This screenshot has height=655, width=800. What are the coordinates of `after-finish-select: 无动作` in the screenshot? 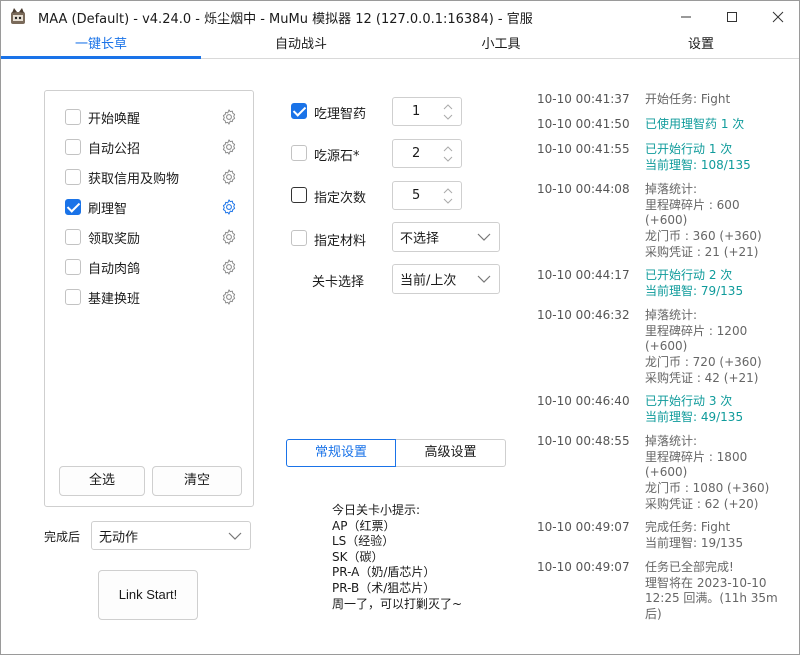 It's located at (171, 535).